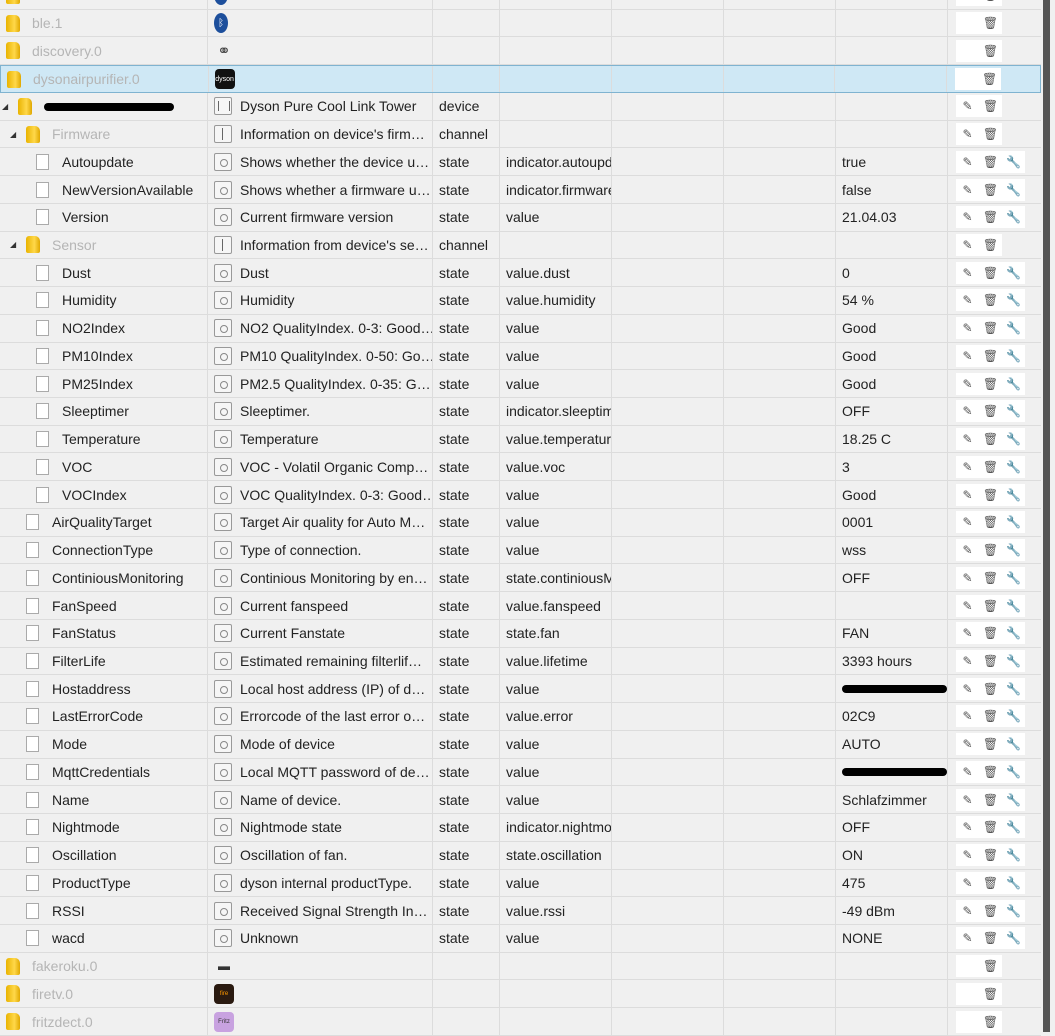  I want to click on table-row: discovery.0 ⚭ 🗑, so click(520, 51).